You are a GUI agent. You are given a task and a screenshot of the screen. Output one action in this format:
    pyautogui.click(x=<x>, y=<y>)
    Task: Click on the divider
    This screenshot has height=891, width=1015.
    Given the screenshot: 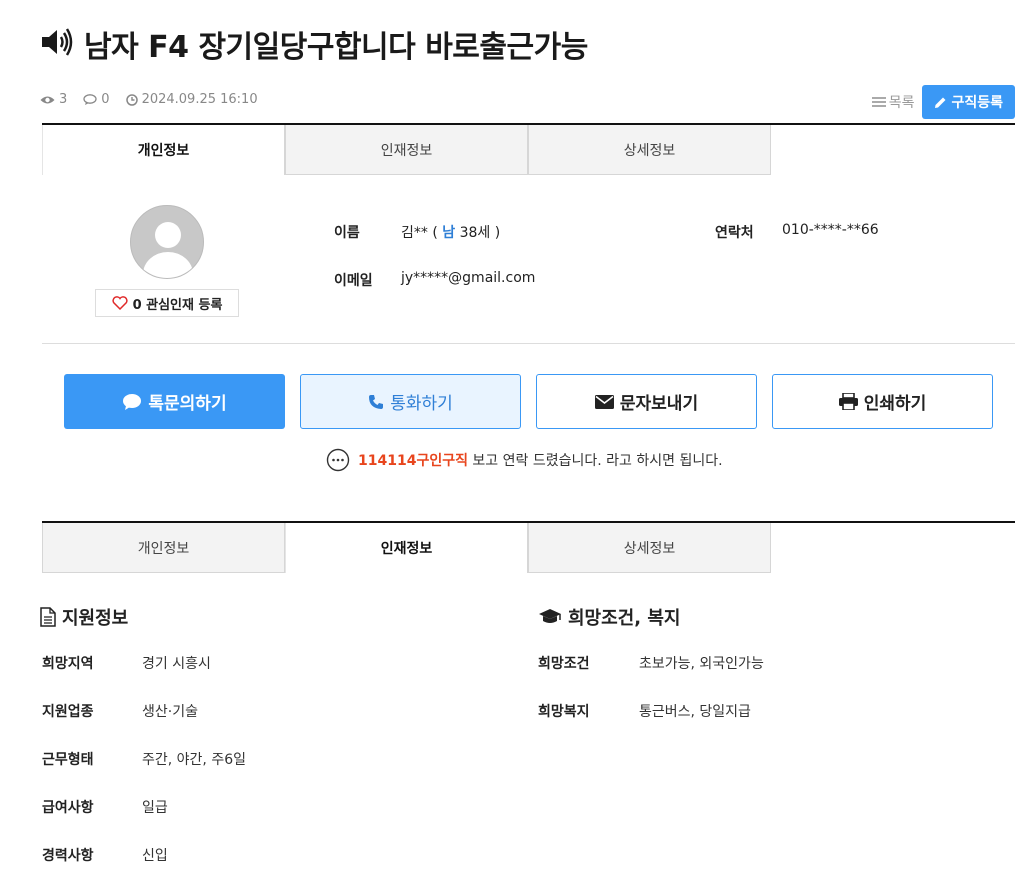 What is the action you would take?
    pyautogui.click(x=528, y=343)
    